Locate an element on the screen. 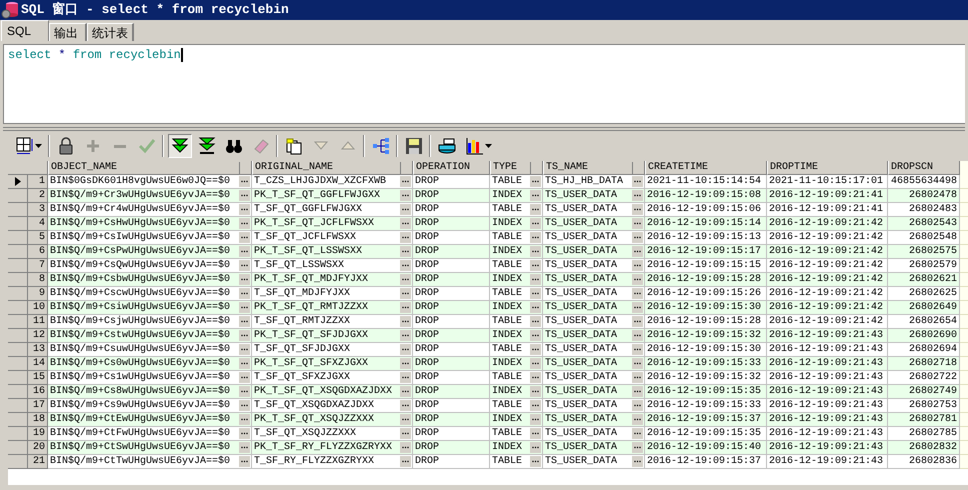 The height and width of the screenshot is (490, 968). row-number: 11 is located at coordinates (38, 322).